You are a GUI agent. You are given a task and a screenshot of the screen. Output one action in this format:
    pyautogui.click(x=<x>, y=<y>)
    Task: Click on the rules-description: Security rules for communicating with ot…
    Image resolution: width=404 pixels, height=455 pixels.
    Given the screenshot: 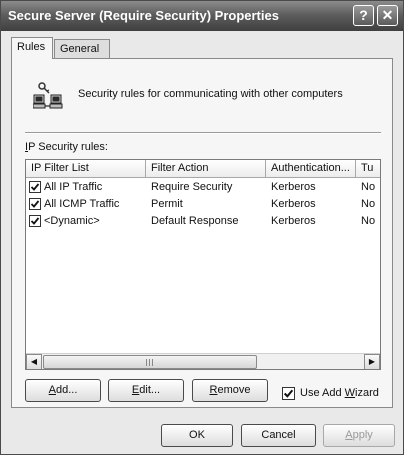 What is the action you would take?
    pyautogui.click(x=210, y=94)
    